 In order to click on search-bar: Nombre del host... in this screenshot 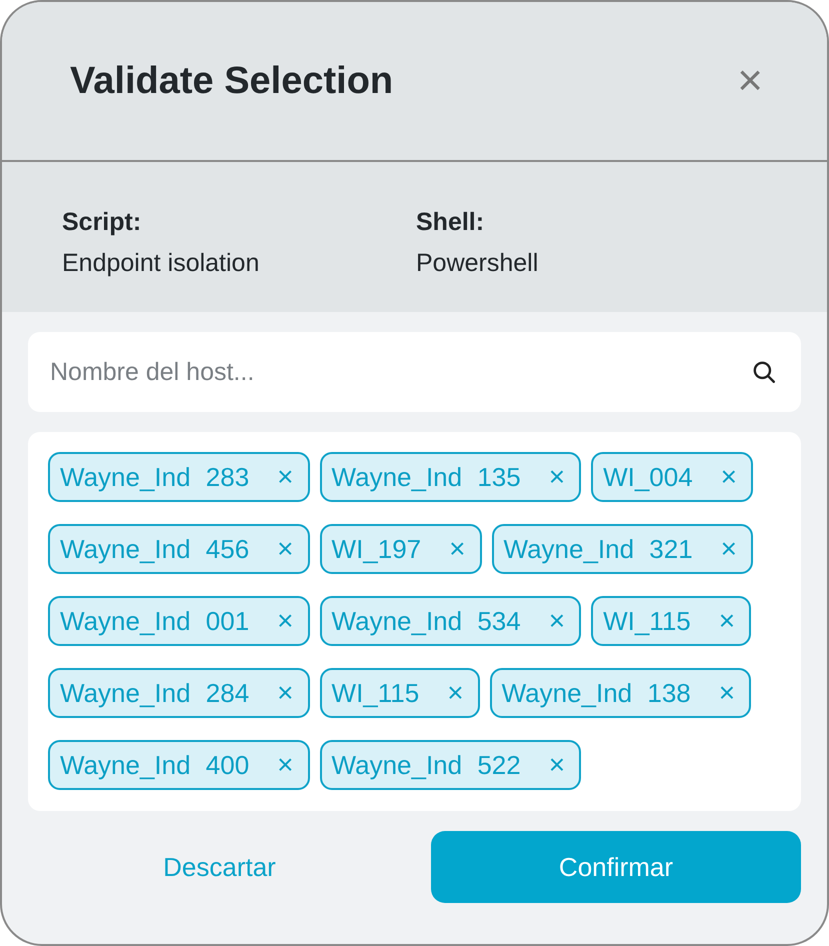, I will do `click(414, 372)`.